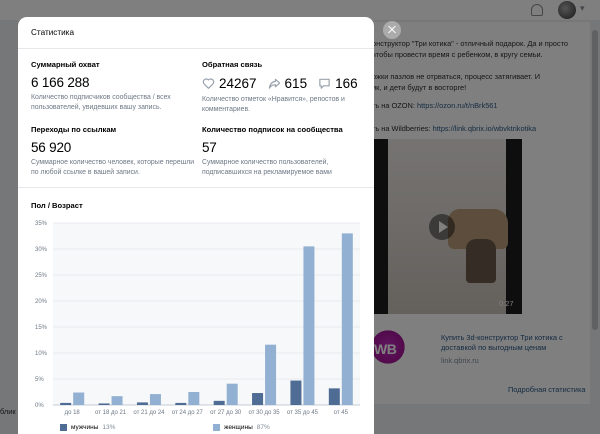 Image resolution: width=600 pixels, height=434 pixels. Describe the element at coordinates (392, 30) in the screenshot. I see `close-icon` at that location.